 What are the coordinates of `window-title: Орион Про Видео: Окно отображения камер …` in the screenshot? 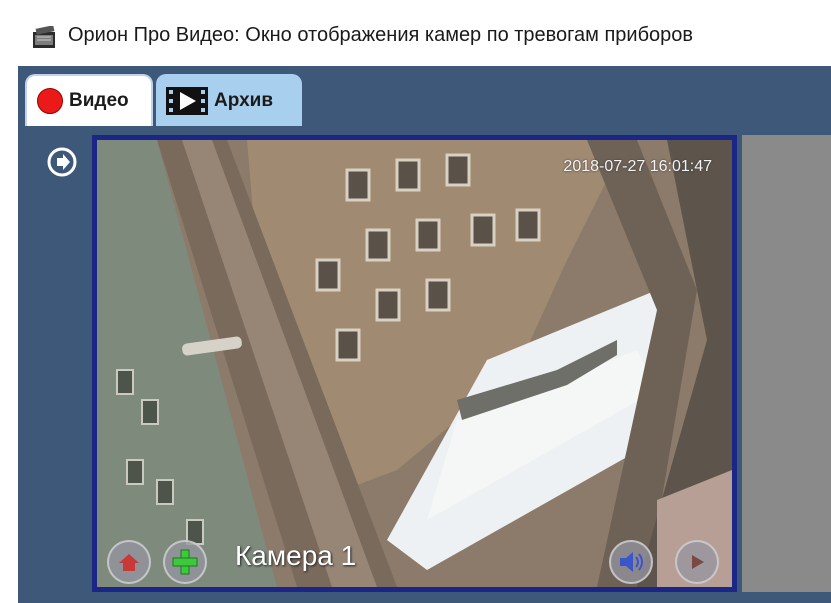 It's located at (381, 35).